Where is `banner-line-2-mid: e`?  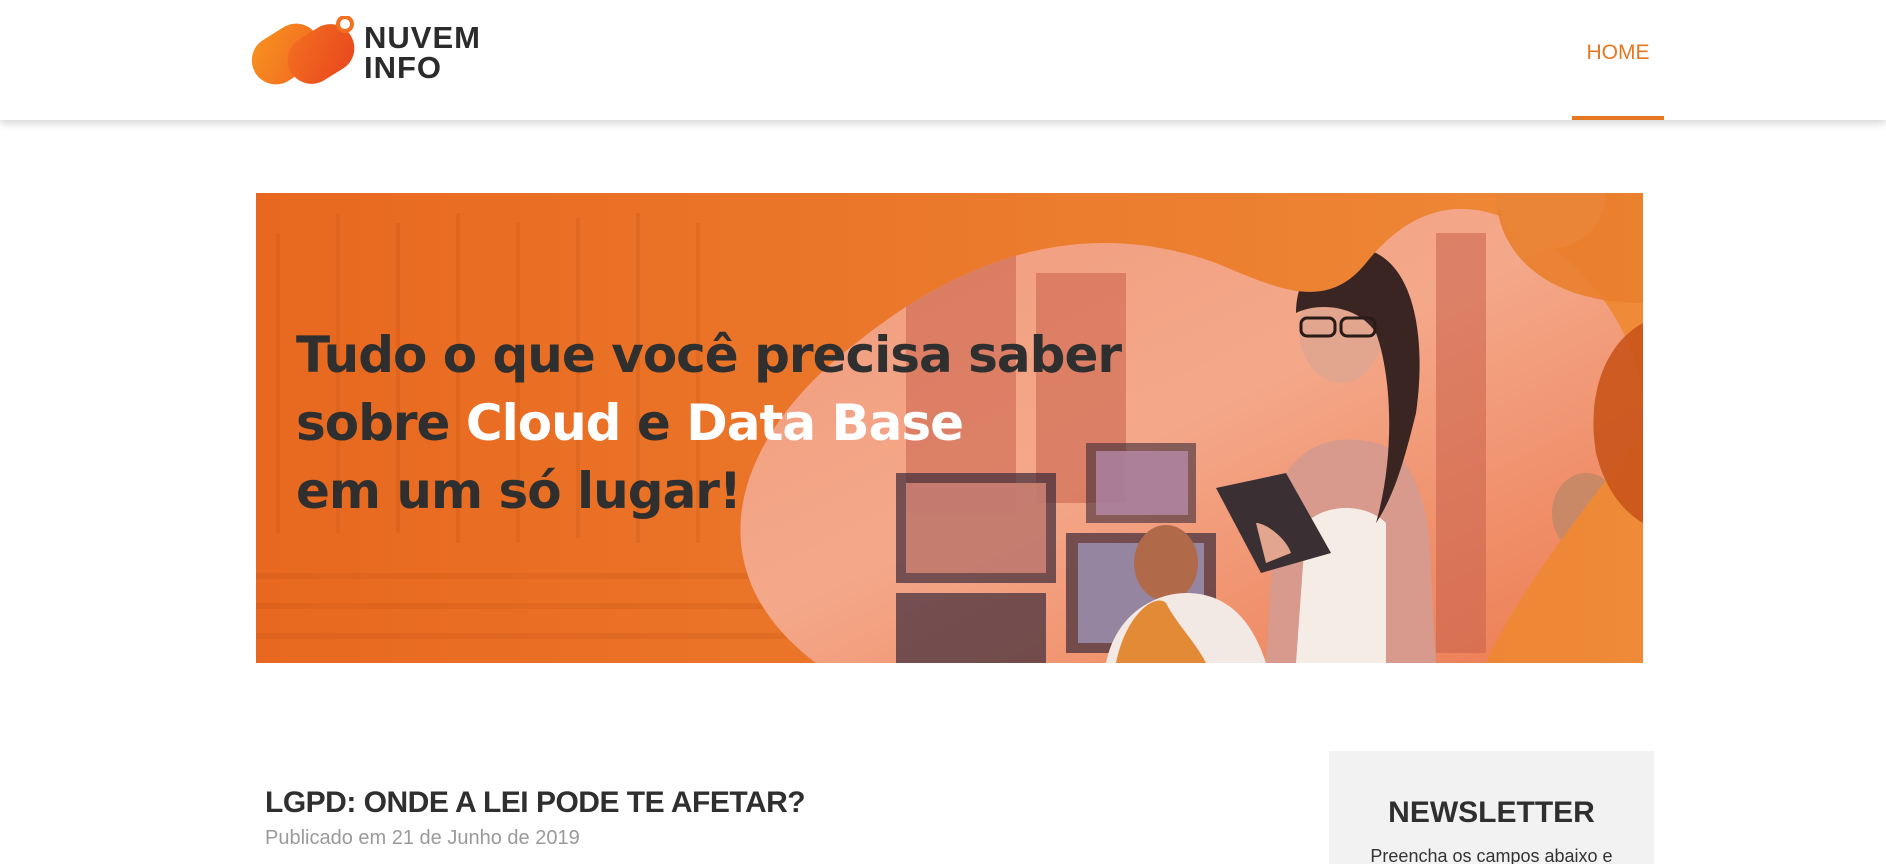
banner-line-2-mid: e is located at coordinates (653, 423).